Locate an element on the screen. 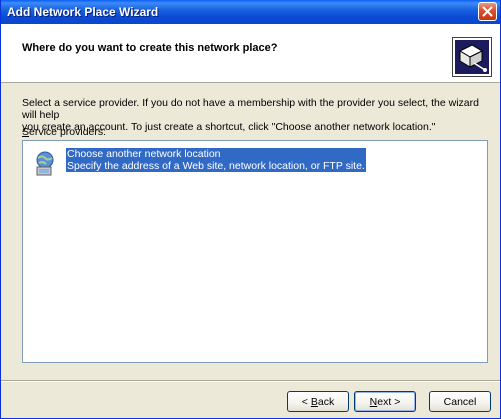 This screenshot has height=419, width=501. next-button: Next > is located at coordinates (385, 401).